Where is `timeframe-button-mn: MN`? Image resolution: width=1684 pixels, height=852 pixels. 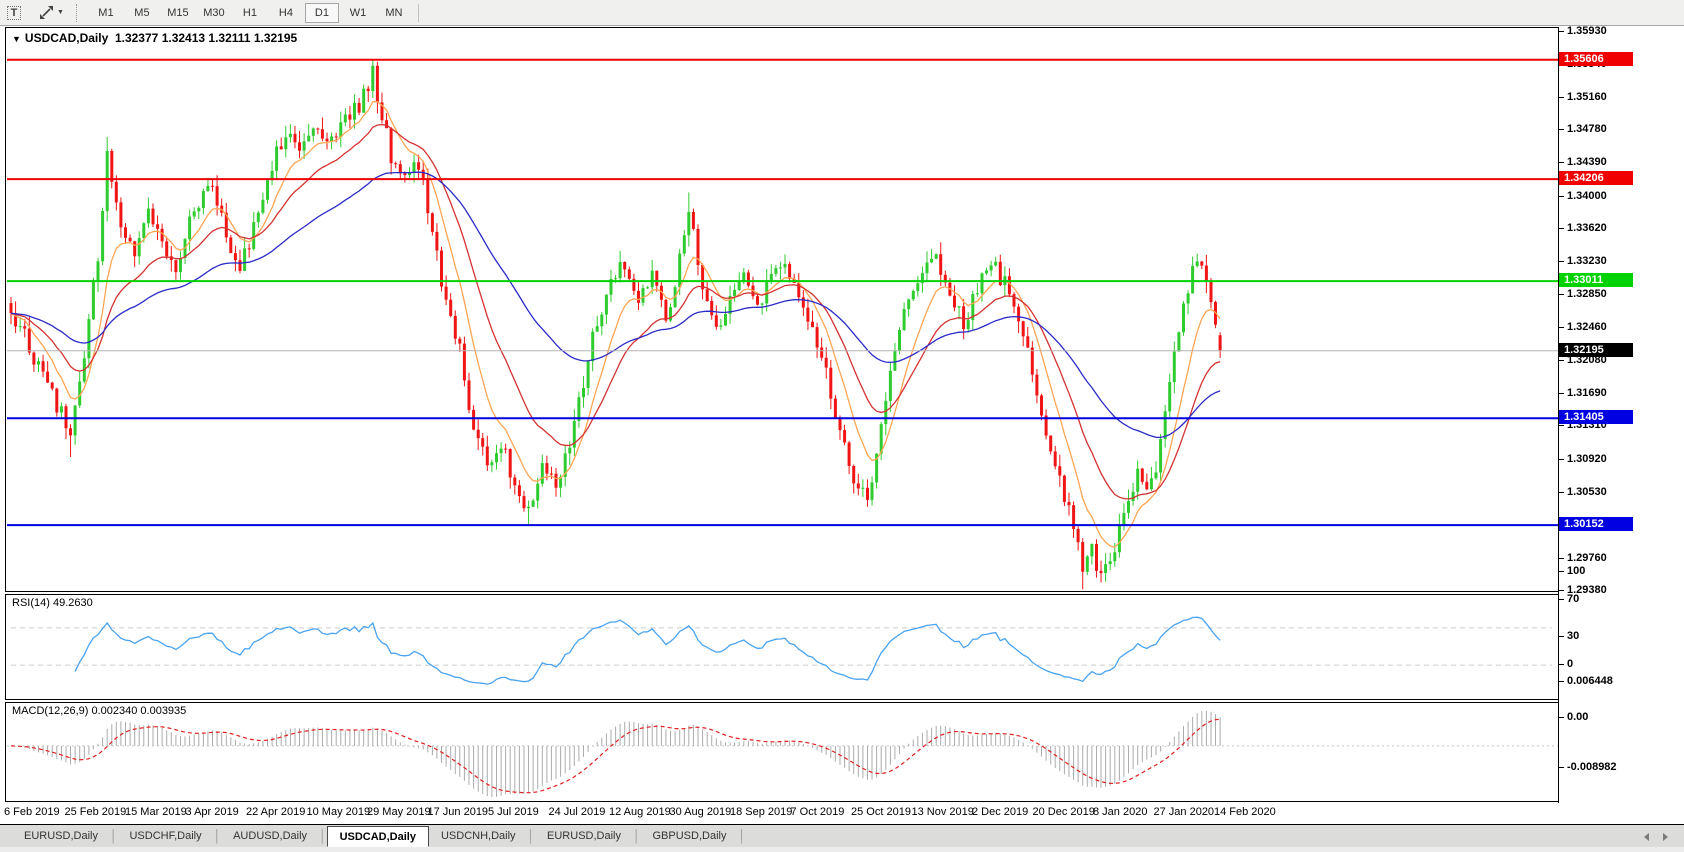
timeframe-button-mn: MN is located at coordinates (394, 13).